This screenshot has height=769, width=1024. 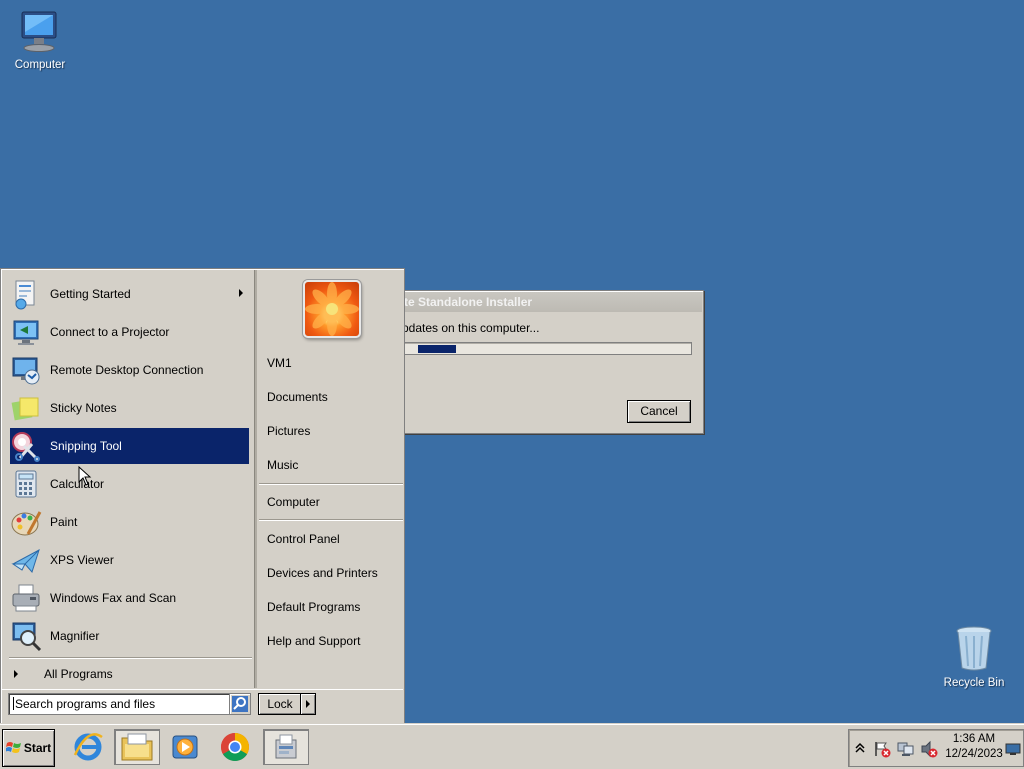 What do you see at coordinates (75, 636) in the screenshot?
I see `program-label: Magnifier` at bounding box center [75, 636].